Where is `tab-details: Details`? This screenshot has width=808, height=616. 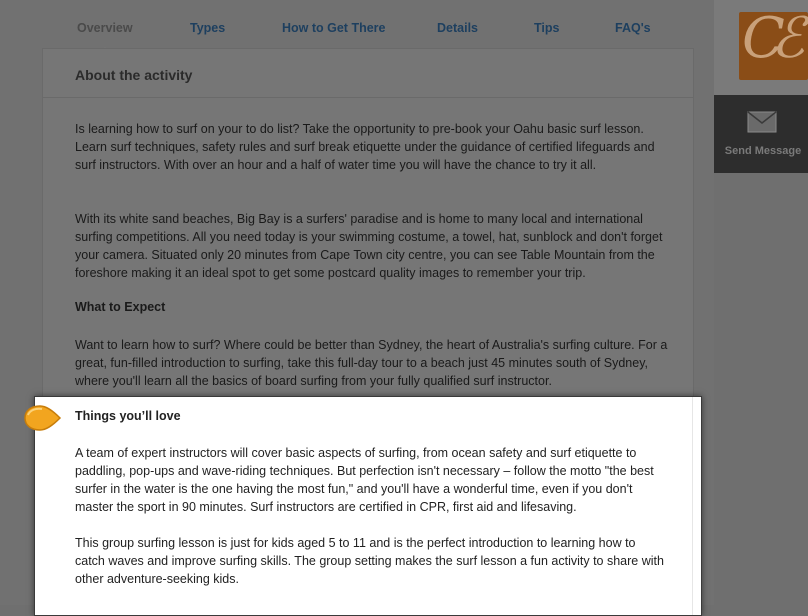 tab-details: Details is located at coordinates (457, 28).